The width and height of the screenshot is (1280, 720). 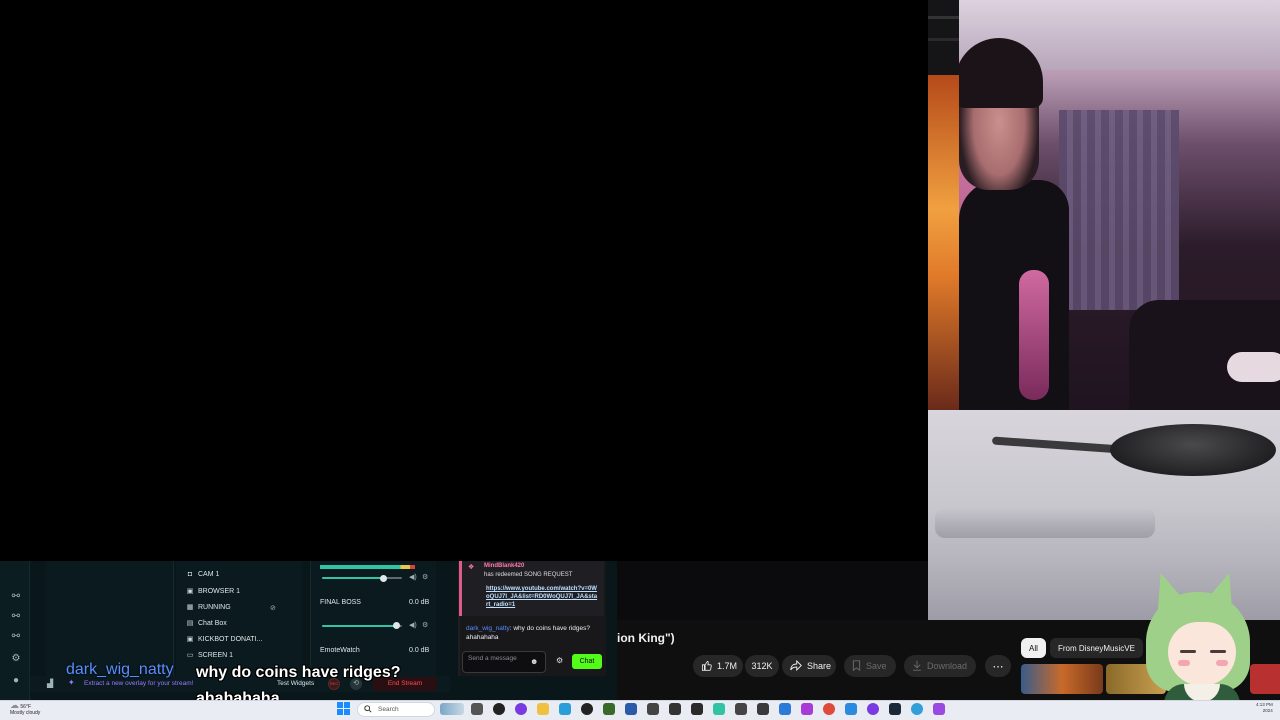 I want to click on source-item: ▦ RUNNING, so click(x=208, y=607).